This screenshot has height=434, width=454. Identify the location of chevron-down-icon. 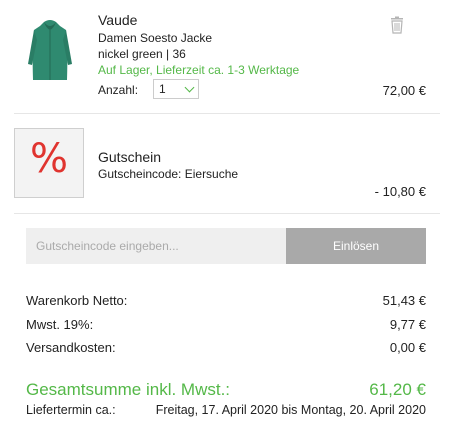
(189, 87).